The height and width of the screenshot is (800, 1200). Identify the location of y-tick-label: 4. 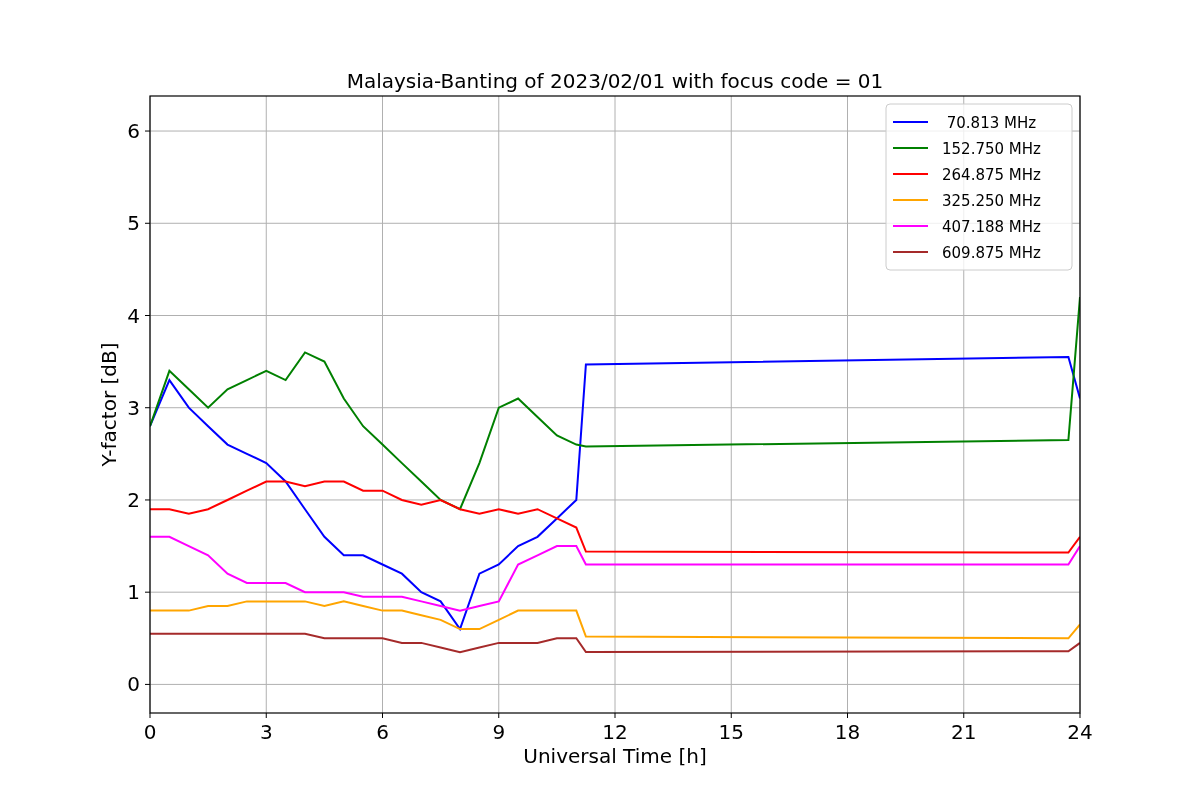
(133, 315).